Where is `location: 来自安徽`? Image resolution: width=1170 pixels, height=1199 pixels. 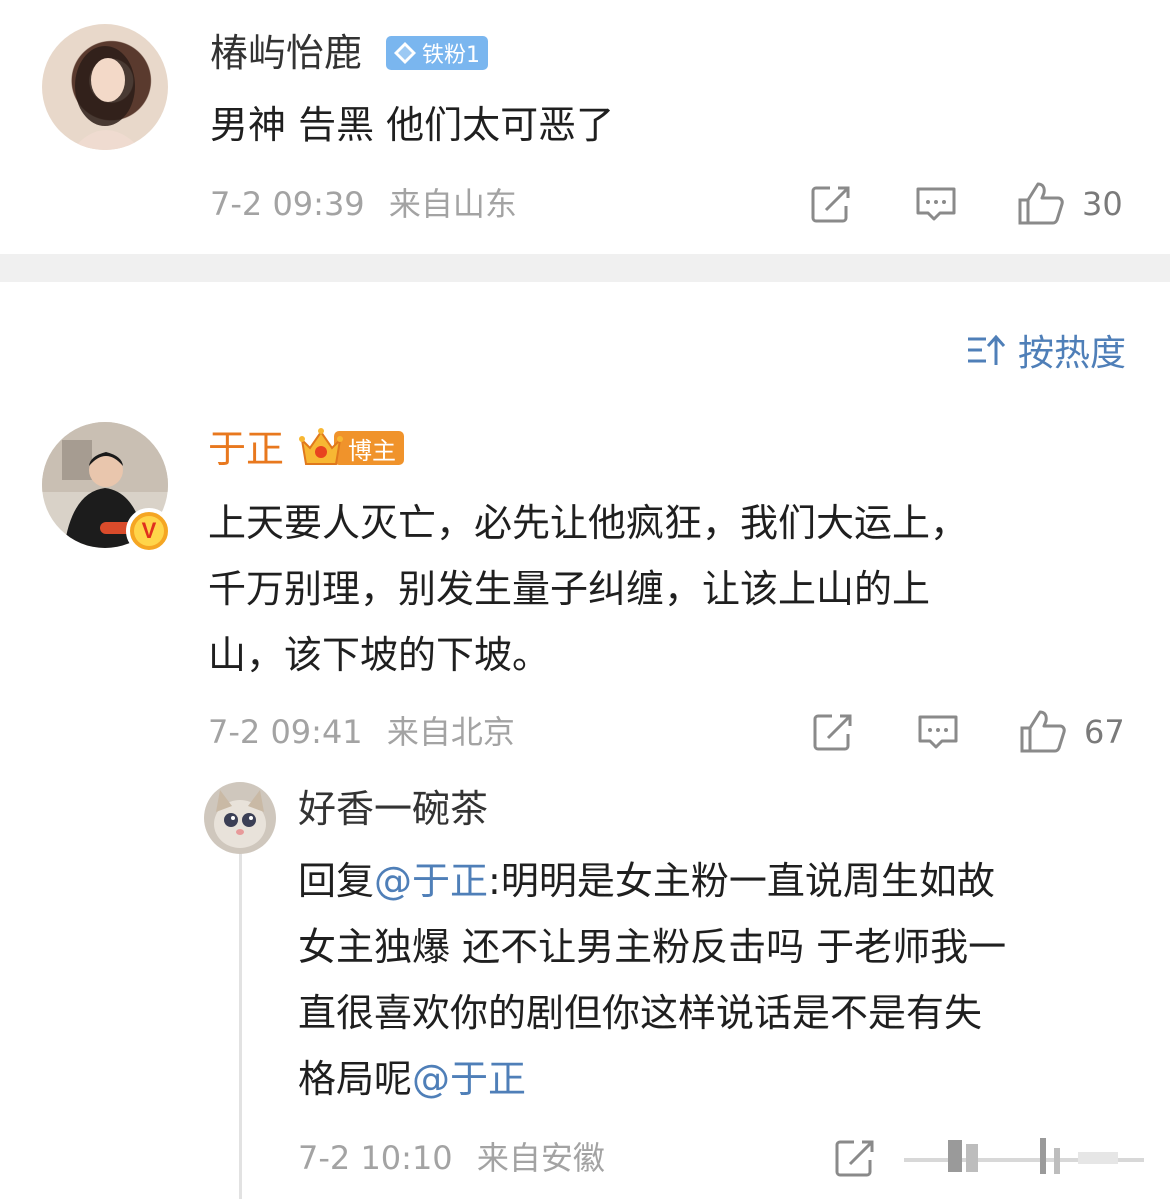 location: 来自安徽 is located at coordinates (540, 1158).